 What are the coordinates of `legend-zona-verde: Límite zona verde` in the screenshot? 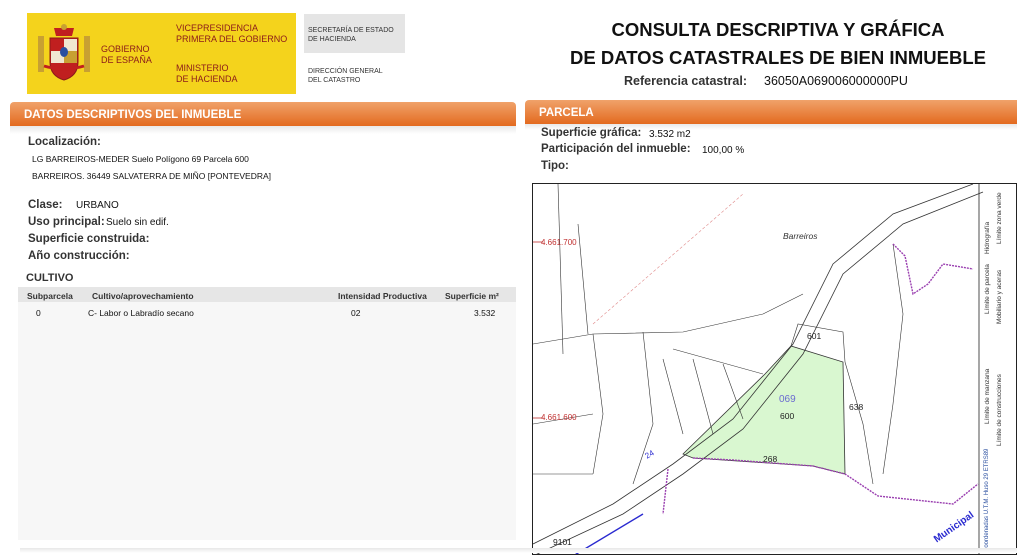 It's located at (999, 218).